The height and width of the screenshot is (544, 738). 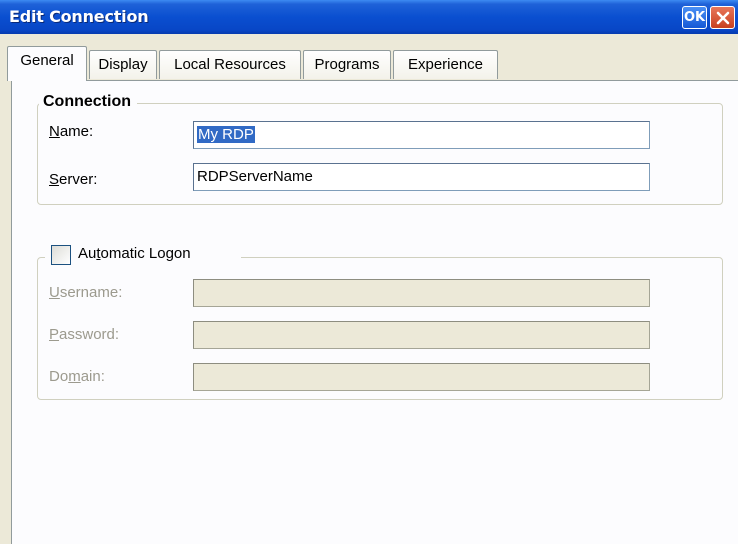 What do you see at coordinates (84, 334) in the screenshot?
I see `password-label: Password:` at bounding box center [84, 334].